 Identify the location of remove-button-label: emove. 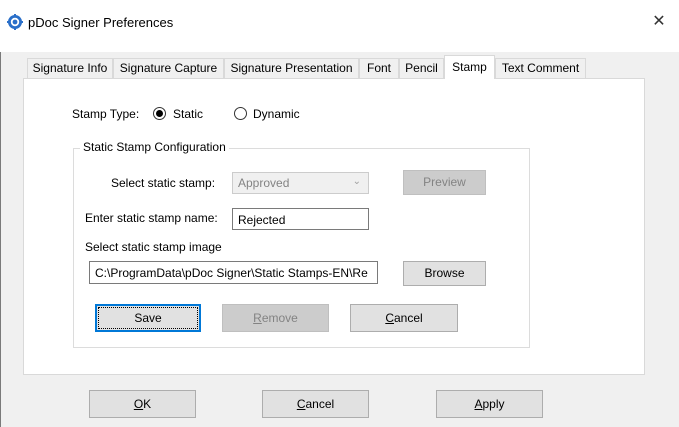
(279, 318).